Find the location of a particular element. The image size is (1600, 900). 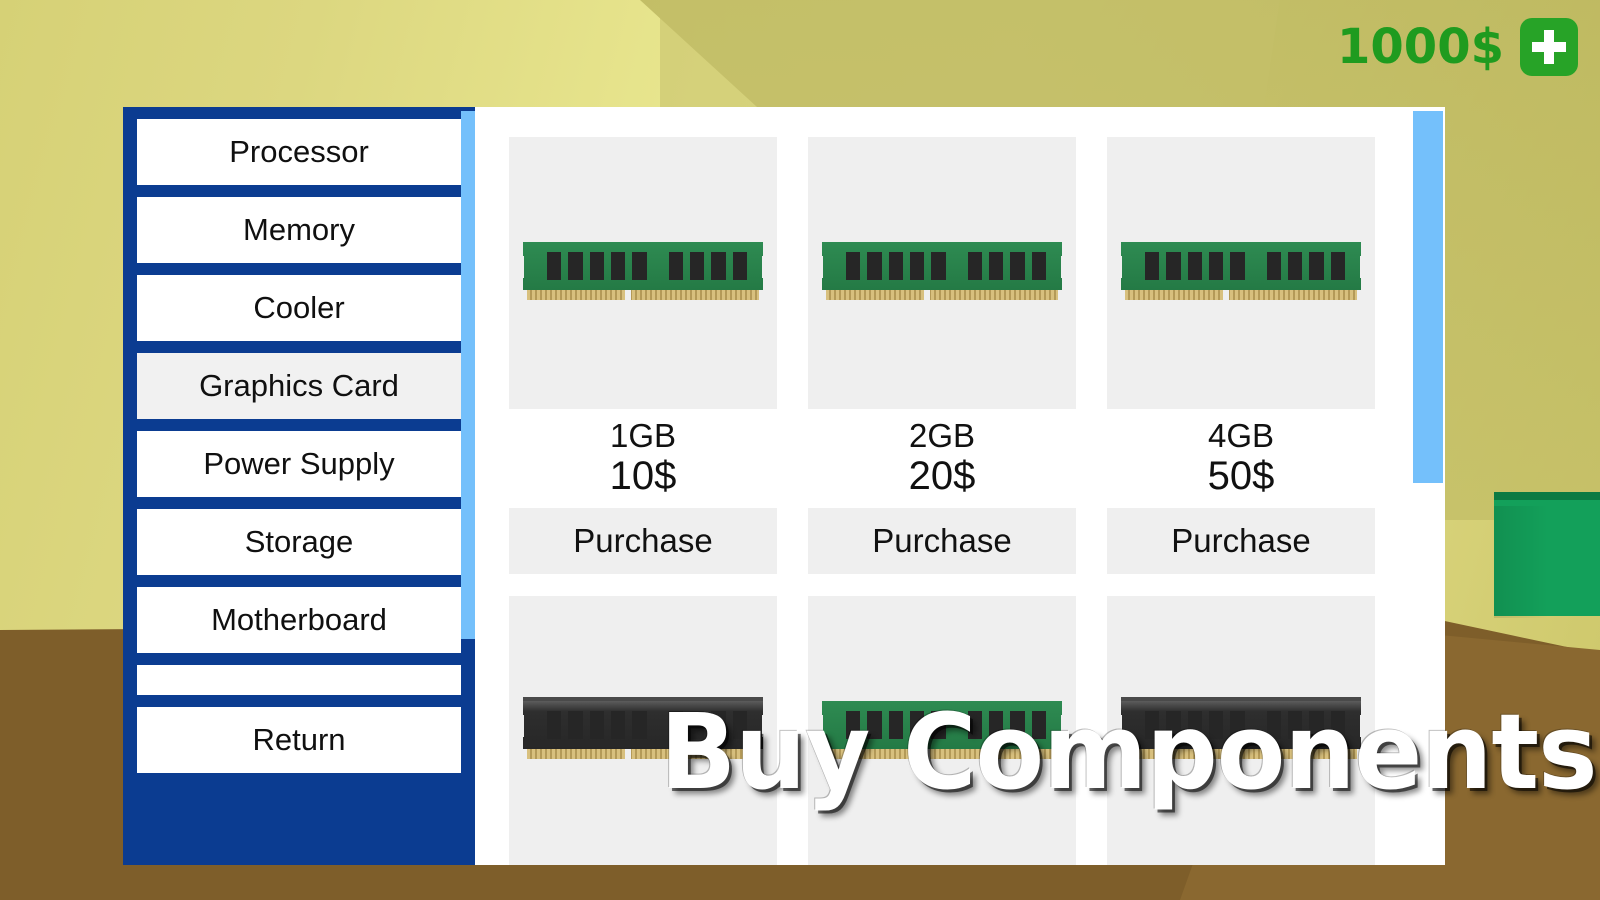

green-crate-shading is located at coordinates (1547, 562).